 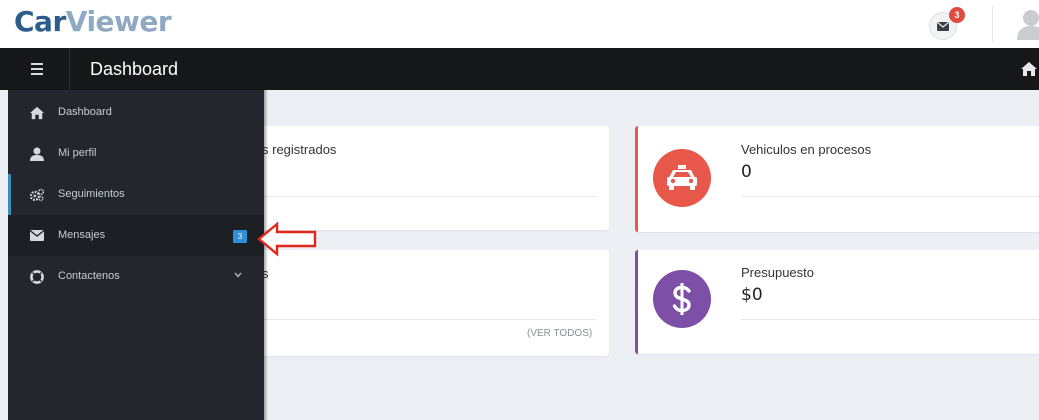 What do you see at coordinates (134, 69) in the screenshot?
I see `page-title: Dashboard` at bounding box center [134, 69].